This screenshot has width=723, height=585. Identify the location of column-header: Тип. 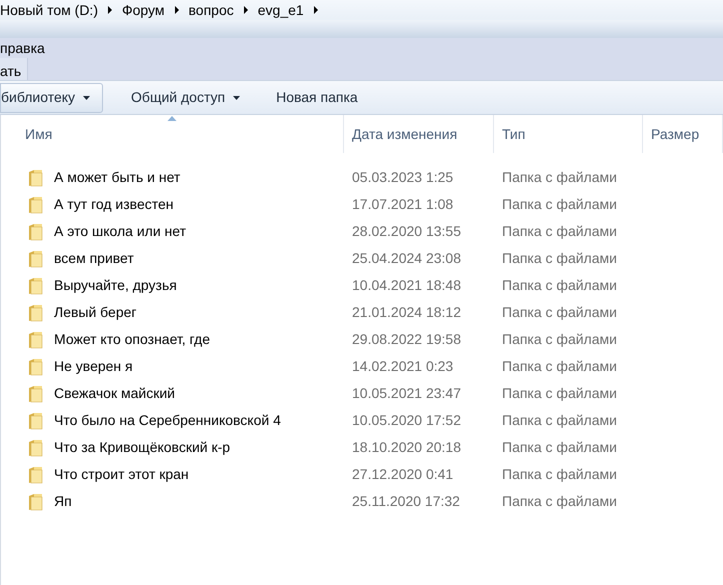
(568, 134).